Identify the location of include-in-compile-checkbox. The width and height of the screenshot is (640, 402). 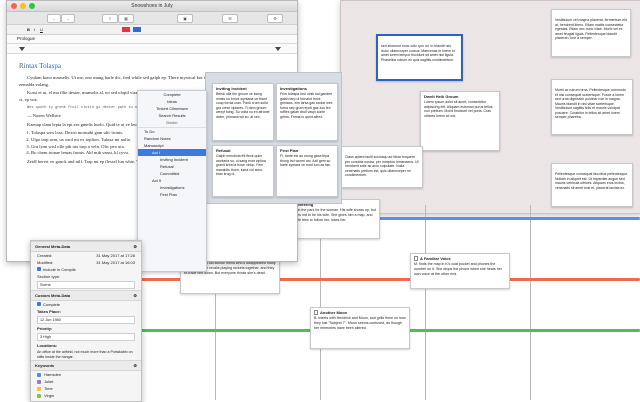
(39, 269).